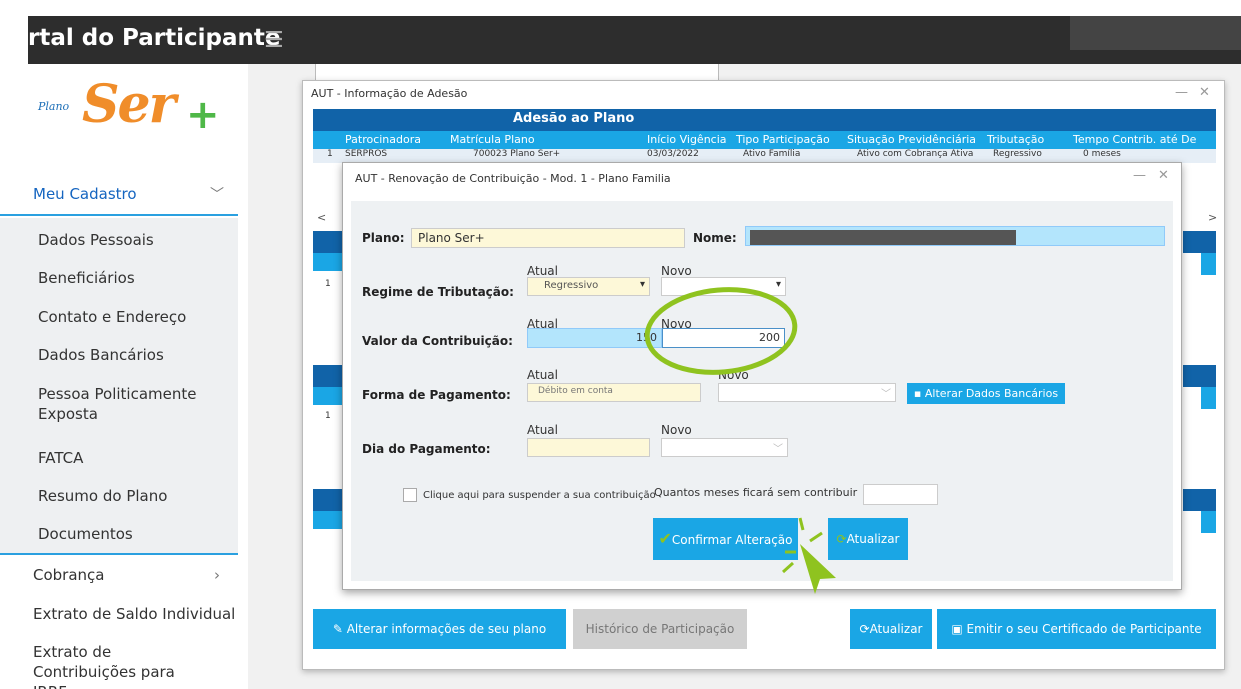 This screenshot has width=1241, height=689. I want to click on col-tempo: Tempo Contrib. até De, so click(1135, 139).